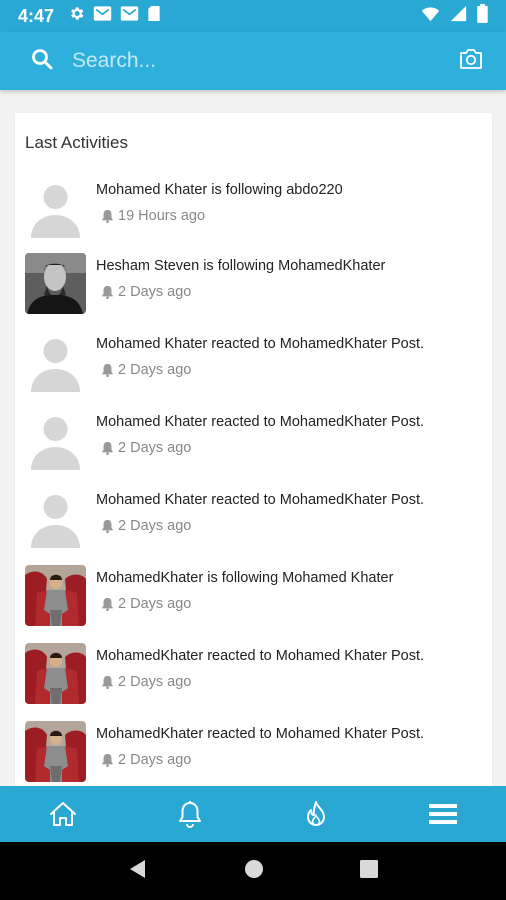 Image resolution: width=506 pixels, height=900 pixels. I want to click on activity-time: 19 Hours ago, so click(153, 216).